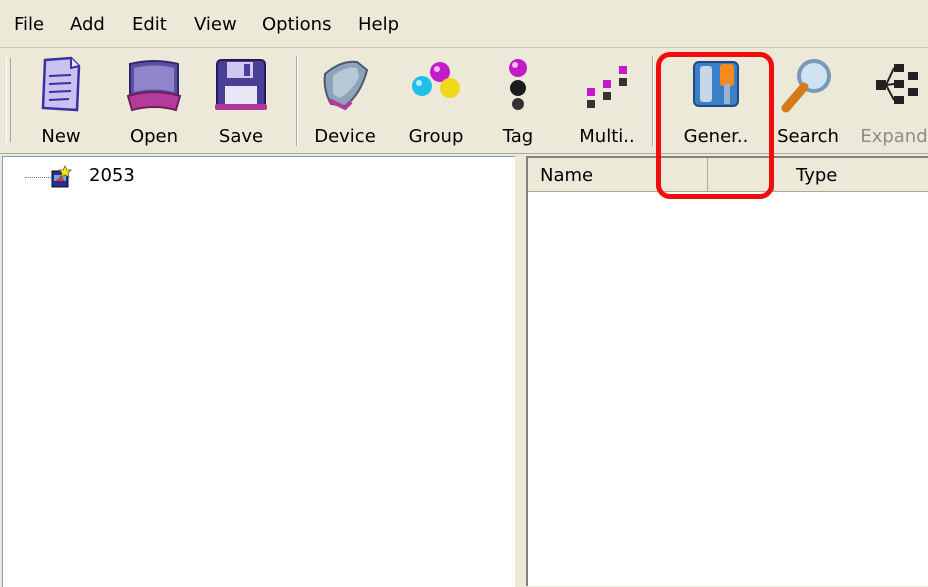  What do you see at coordinates (817, 175) in the screenshot?
I see `column-header-label: Type` at bounding box center [817, 175].